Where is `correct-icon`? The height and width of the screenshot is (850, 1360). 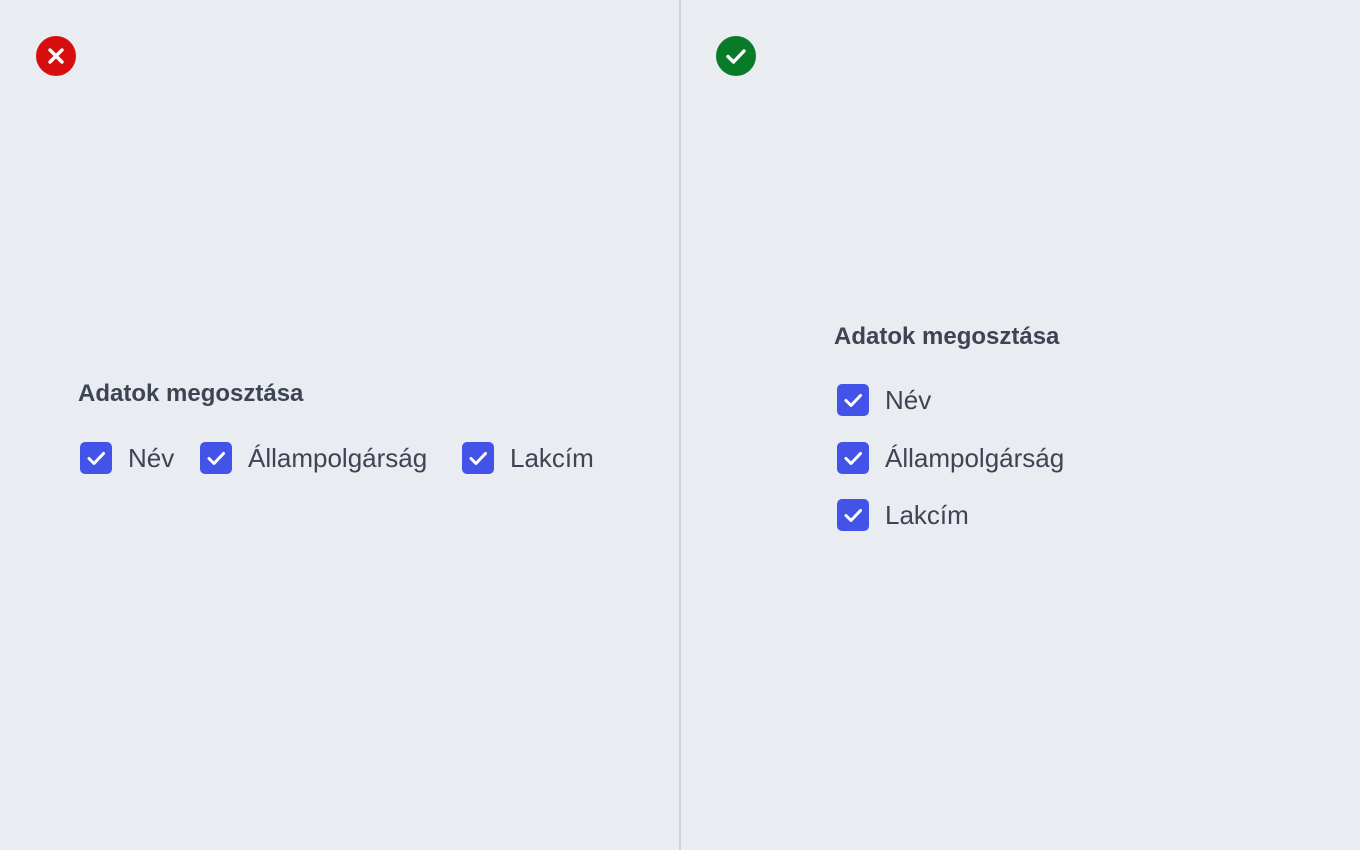
correct-icon is located at coordinates (736, 56).